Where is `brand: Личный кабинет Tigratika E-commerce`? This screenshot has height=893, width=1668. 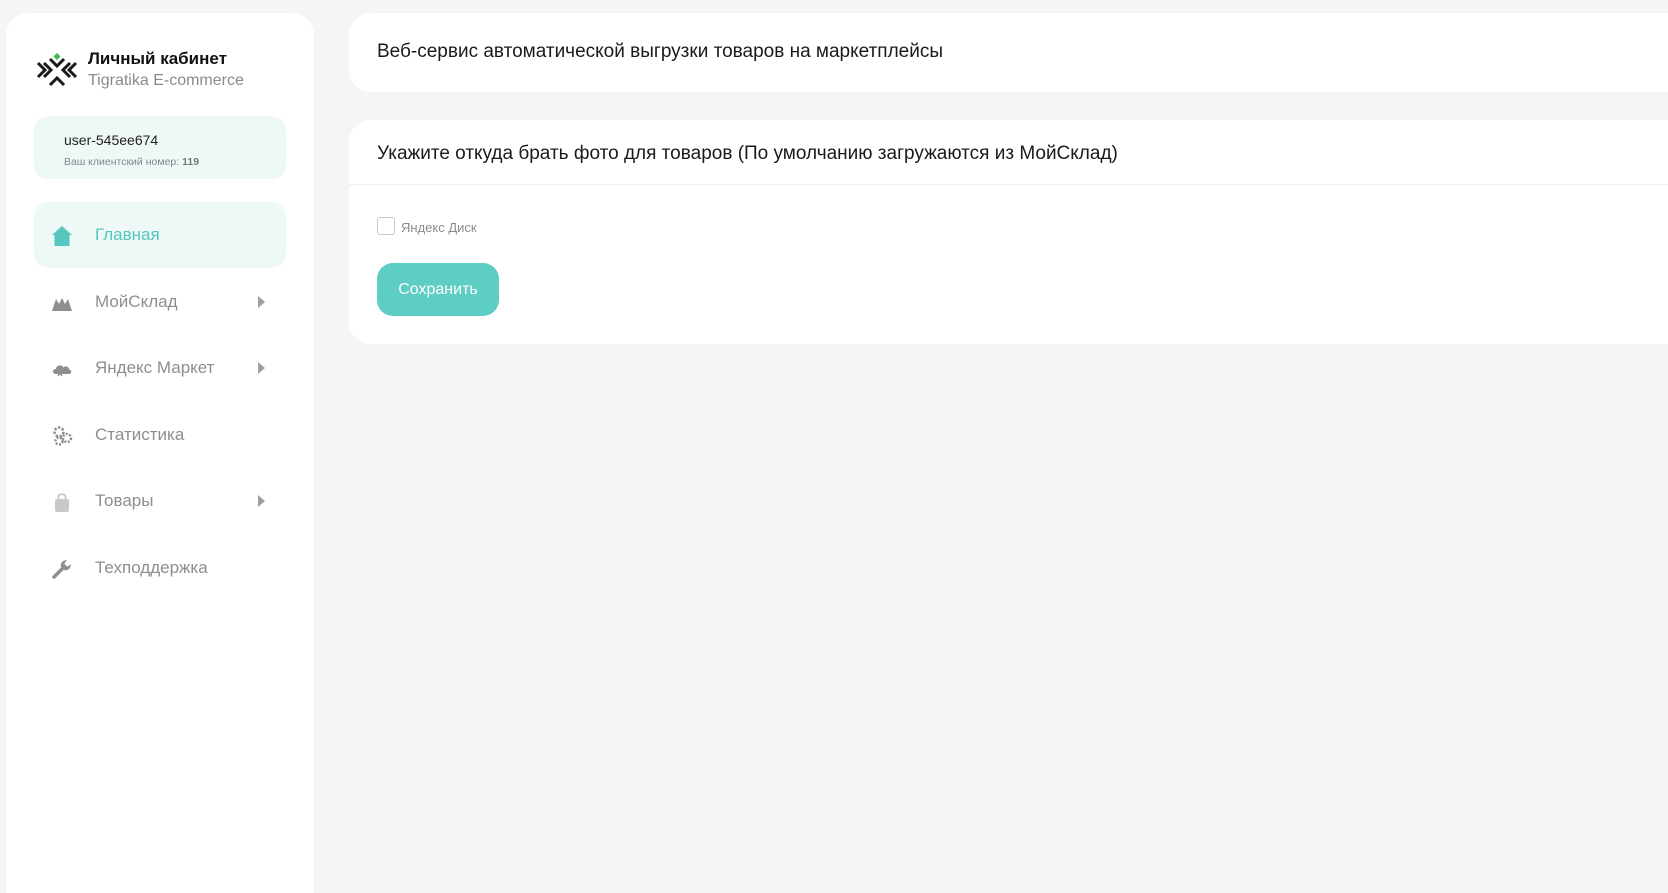
brand: Личный кабинет Tigratika E-commerce is located at coordinates (166, 72).